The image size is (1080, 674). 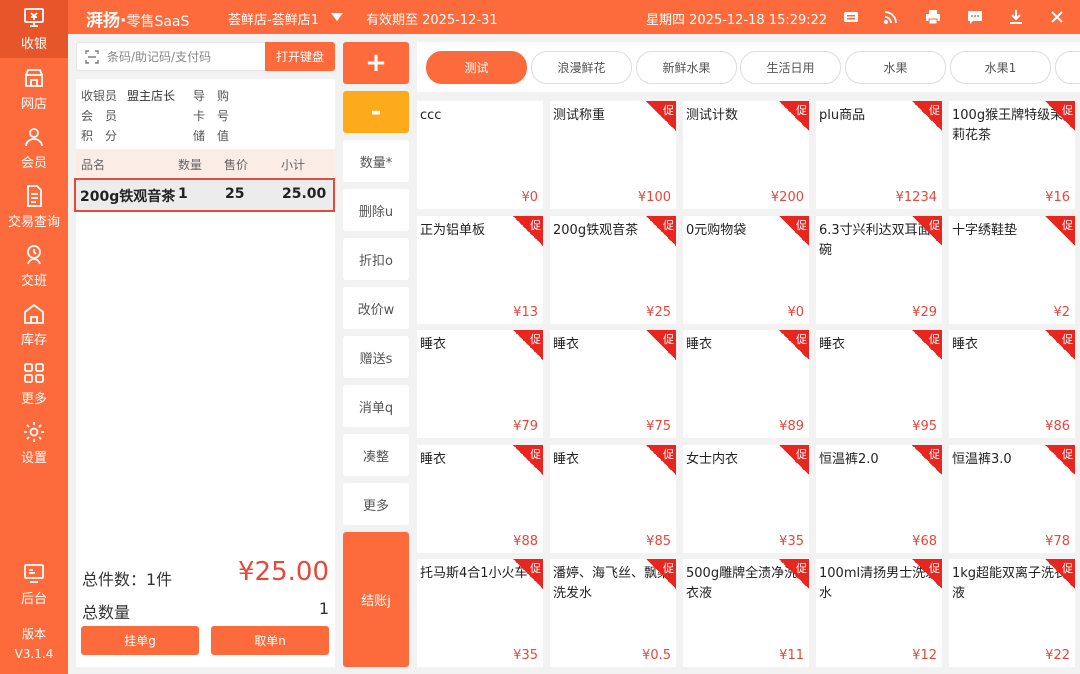 What do you see at coordinates (851, 17) in the screenshot?
I see `cash-drawer-icon` at bounding box center [851, 17].